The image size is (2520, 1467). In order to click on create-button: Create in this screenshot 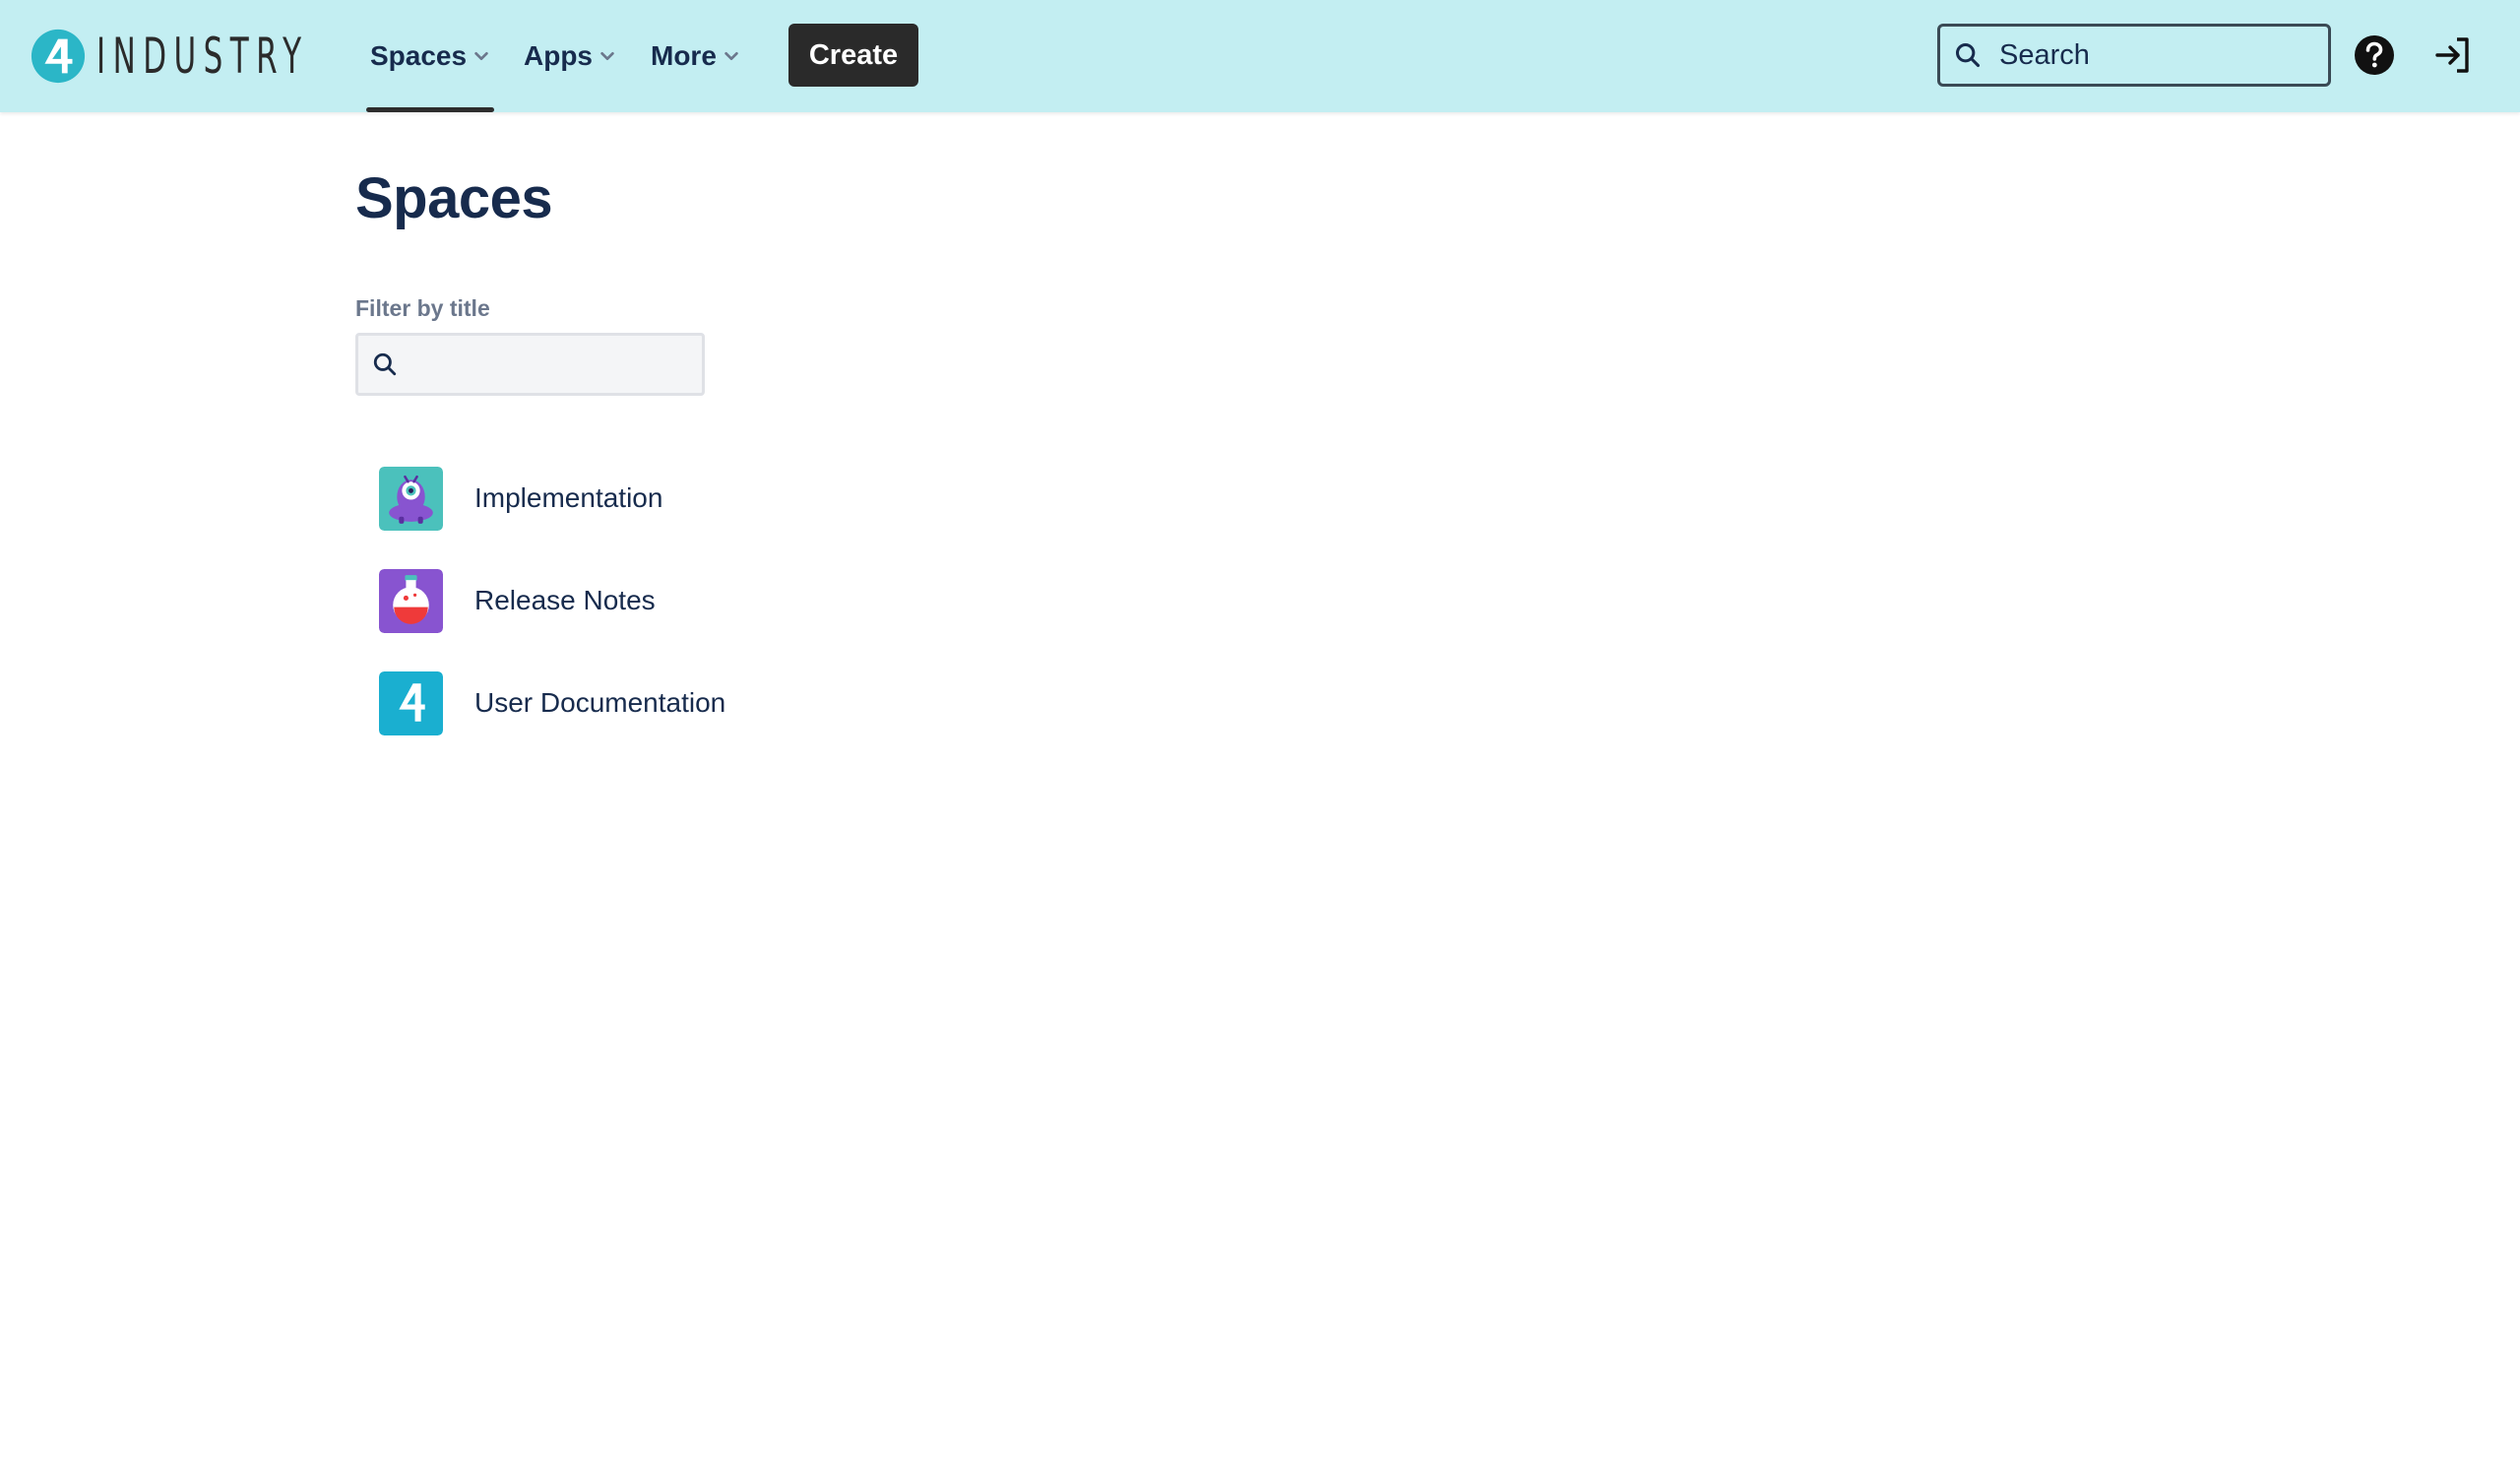, I will do `click(853, 55)`.